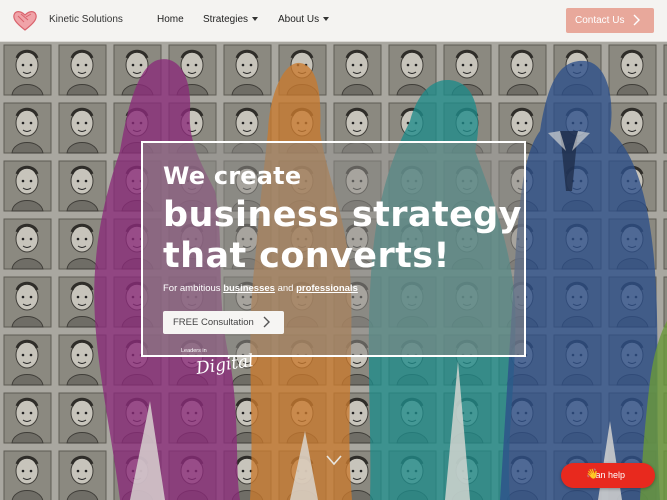 The height and width of the screenshot is (500, 667). I want to click on help-chat-button: 👋 can help, so click(608, 475).